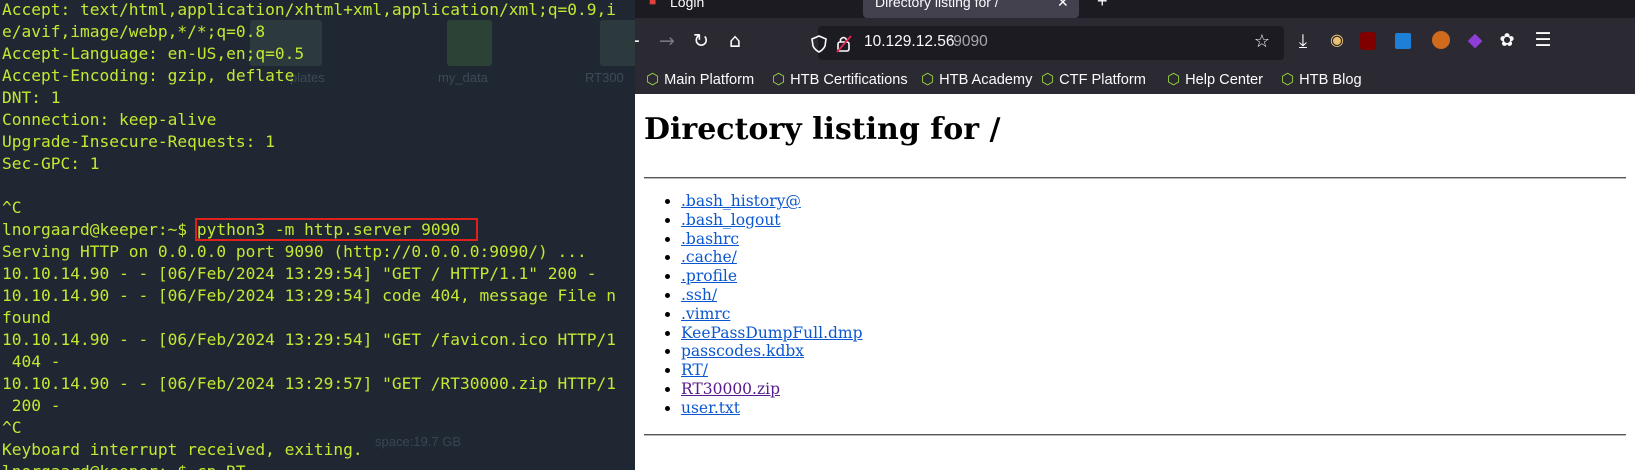 The image size is (1635, 470). I want to click on list-item: .profile, so click(772, 276).